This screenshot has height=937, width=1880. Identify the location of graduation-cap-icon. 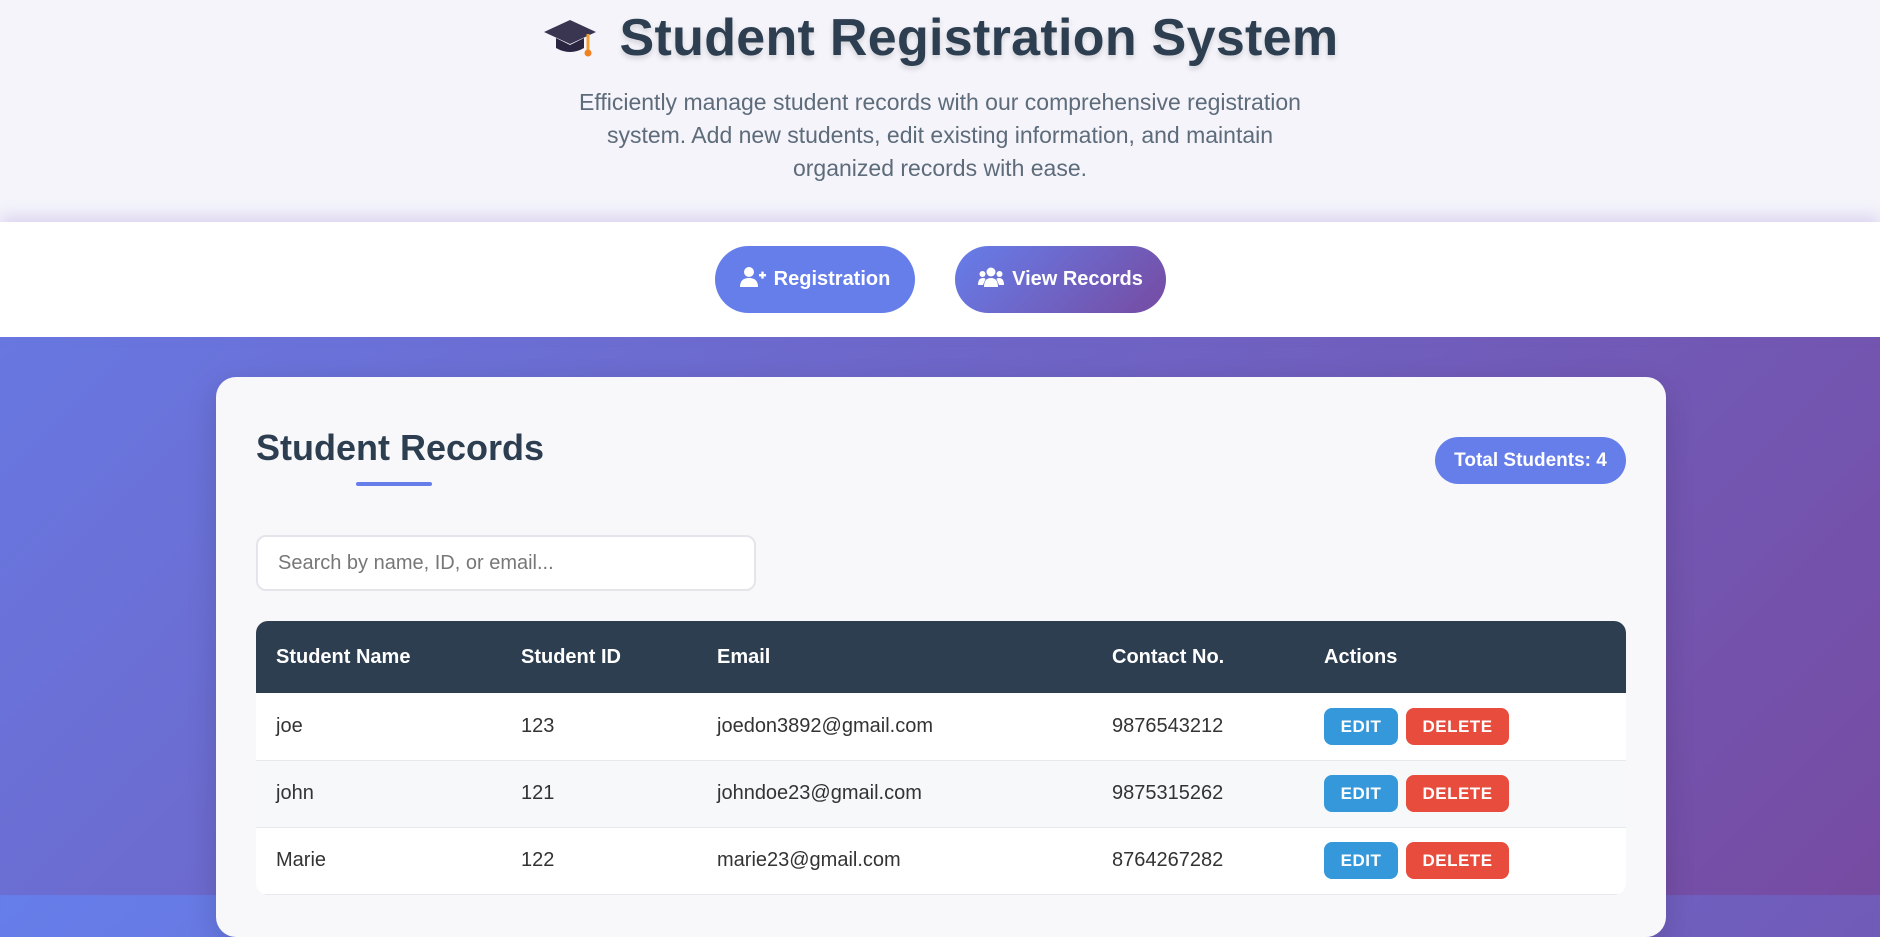
(570, 38).